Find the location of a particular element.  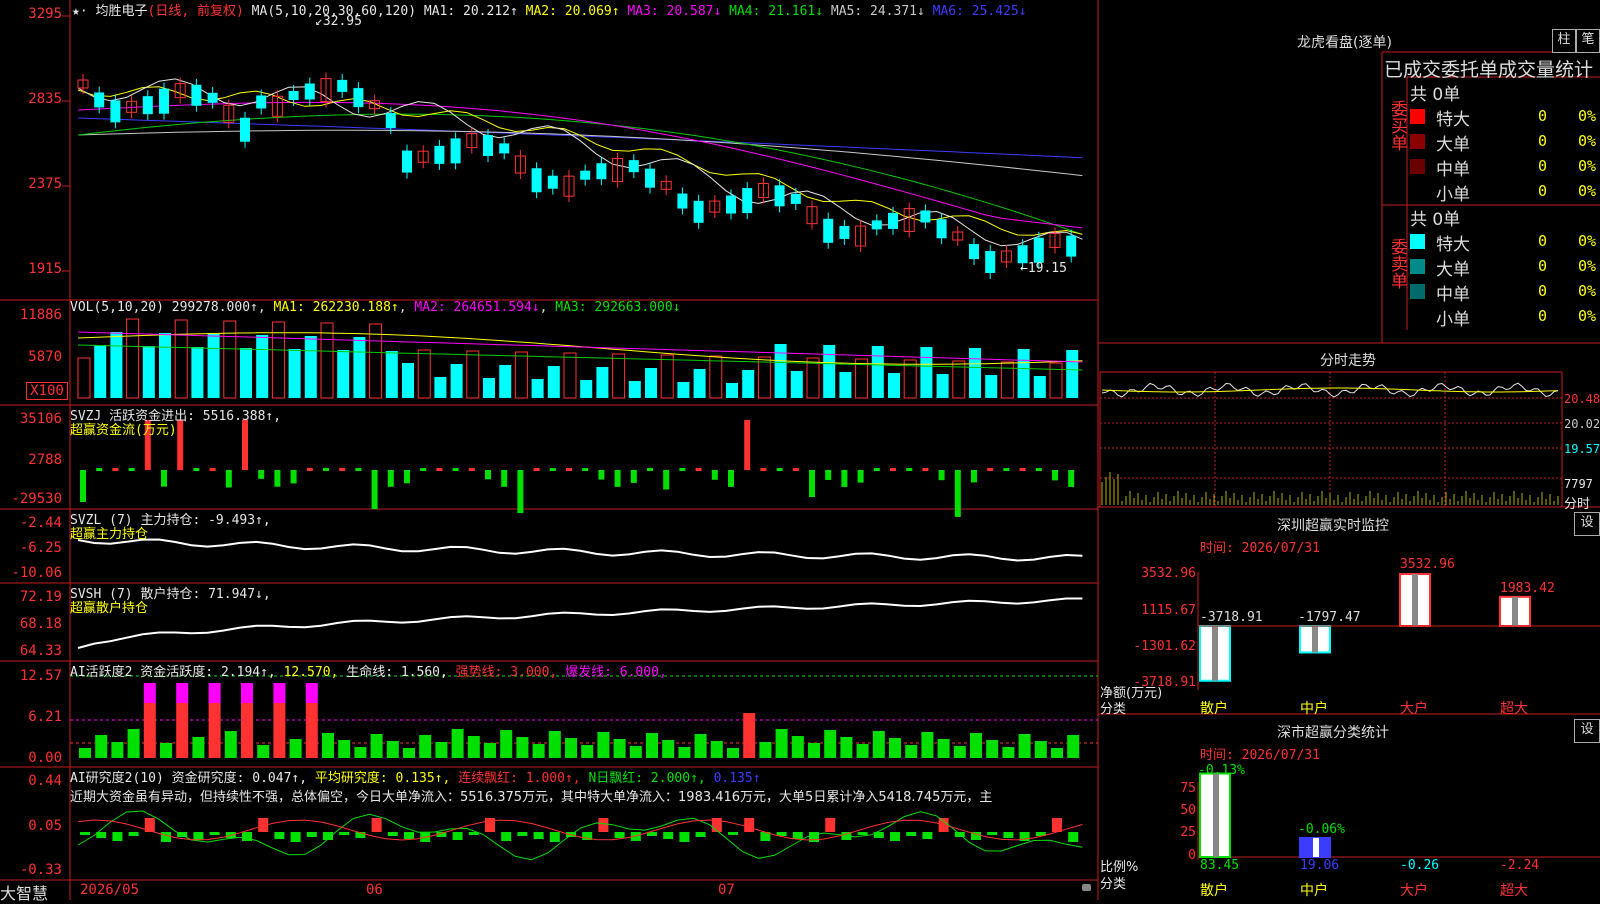

stock-name: 均胜电子 is located at coordinates (121, 11).